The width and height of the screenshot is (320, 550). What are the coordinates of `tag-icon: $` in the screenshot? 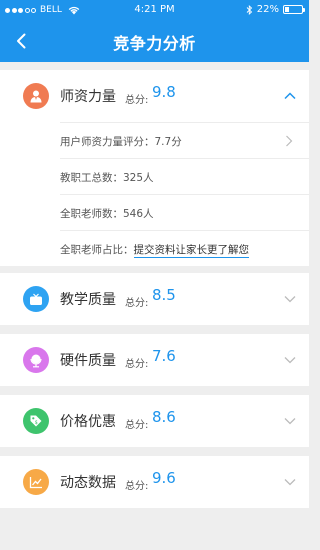 It's located at (36, 421).